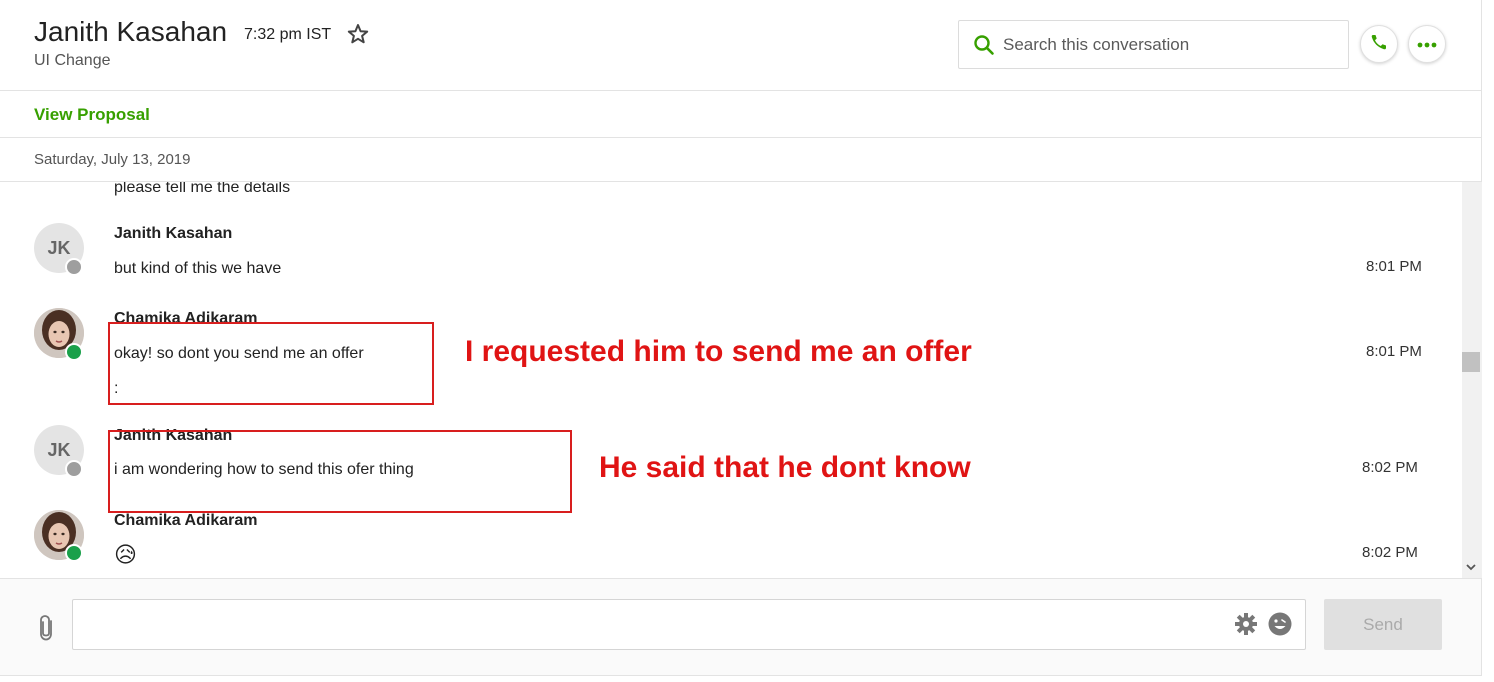 This screenshot has height=682, width=1494. Describe the element at coordinates (1472, 380) in the screenshot. I see `scrollbar-track` at that location.